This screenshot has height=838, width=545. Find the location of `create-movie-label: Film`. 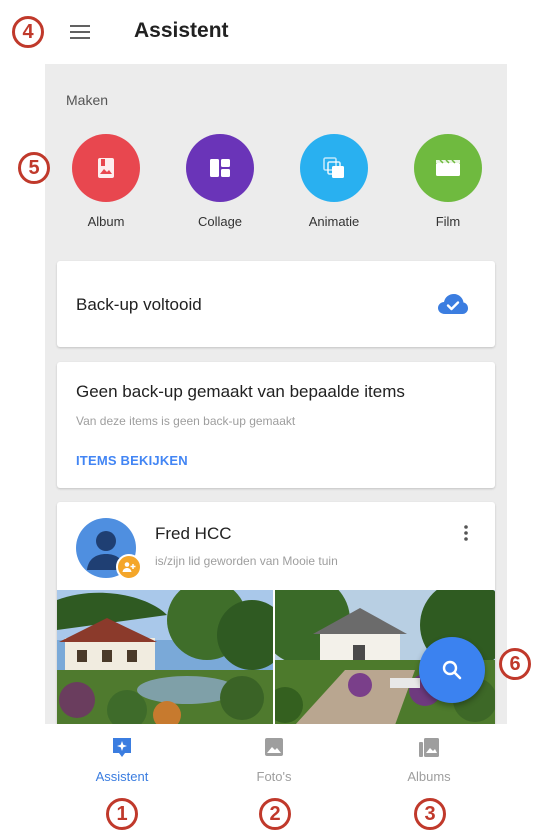

create-movie-label: Film is located at coordinates (448, 221).